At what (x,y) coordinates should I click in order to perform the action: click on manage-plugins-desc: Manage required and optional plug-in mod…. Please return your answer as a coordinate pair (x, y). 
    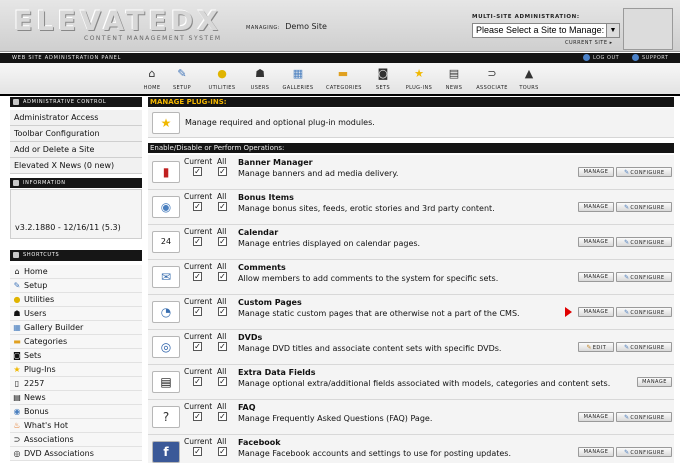
    Looking at the image, I should click on (280, 122).